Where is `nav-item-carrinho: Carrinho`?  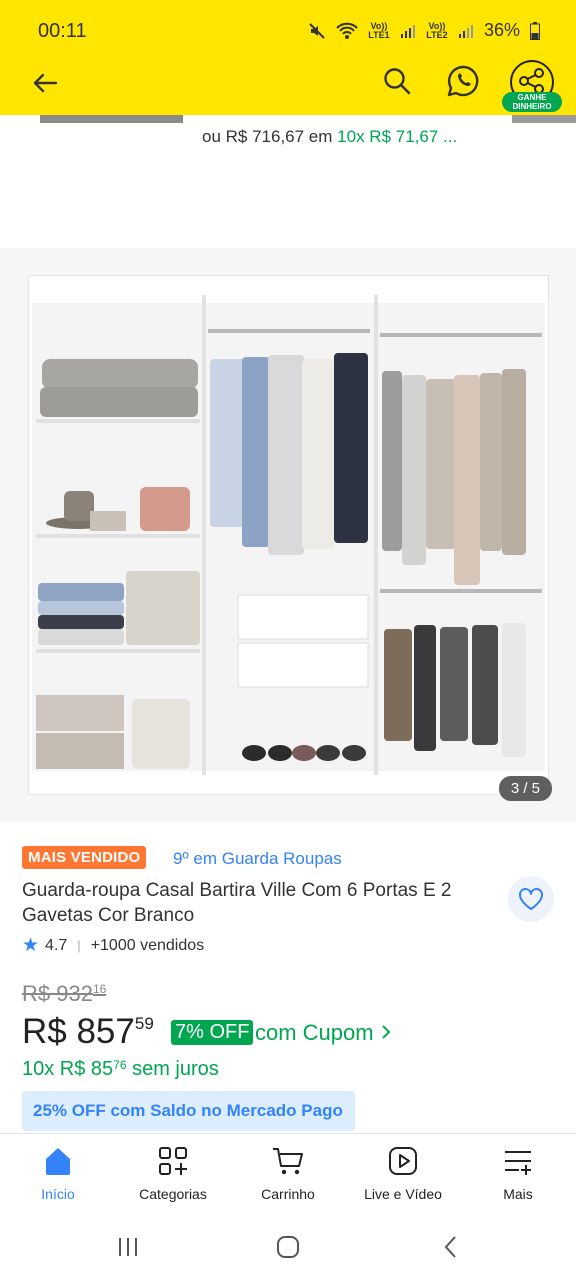
nav-item-carrinho: Carrinho is located at coordinates (288, 1173).